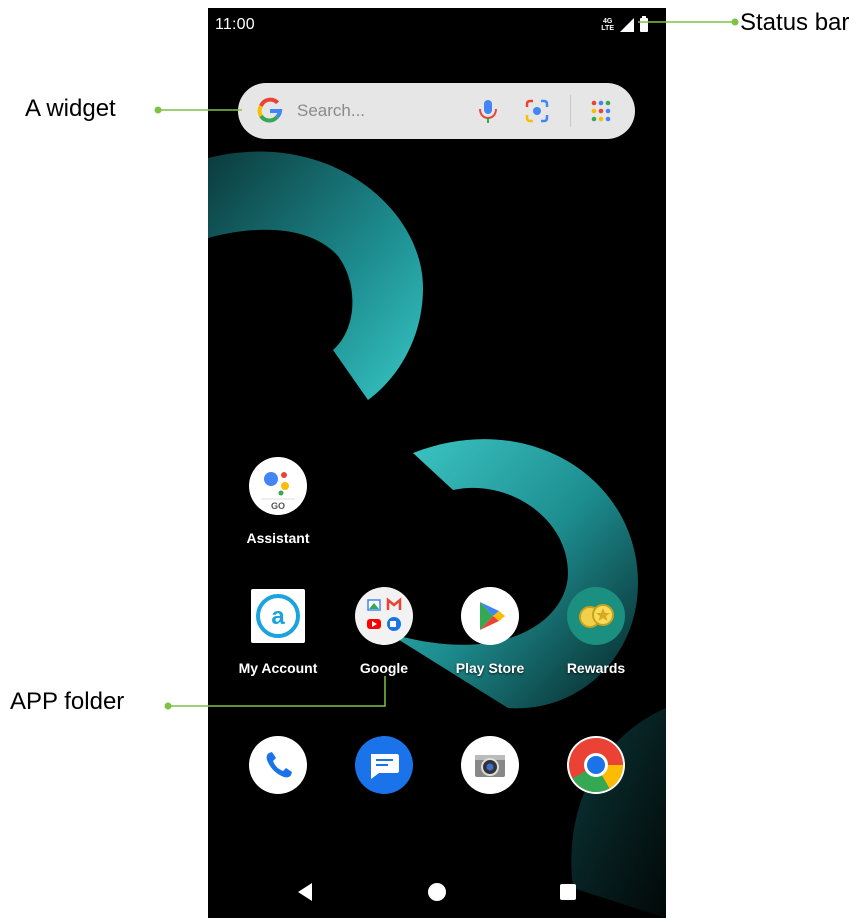 This screenshot has width=863, height=918. I want to click on messages-icon, so click(384, 765).